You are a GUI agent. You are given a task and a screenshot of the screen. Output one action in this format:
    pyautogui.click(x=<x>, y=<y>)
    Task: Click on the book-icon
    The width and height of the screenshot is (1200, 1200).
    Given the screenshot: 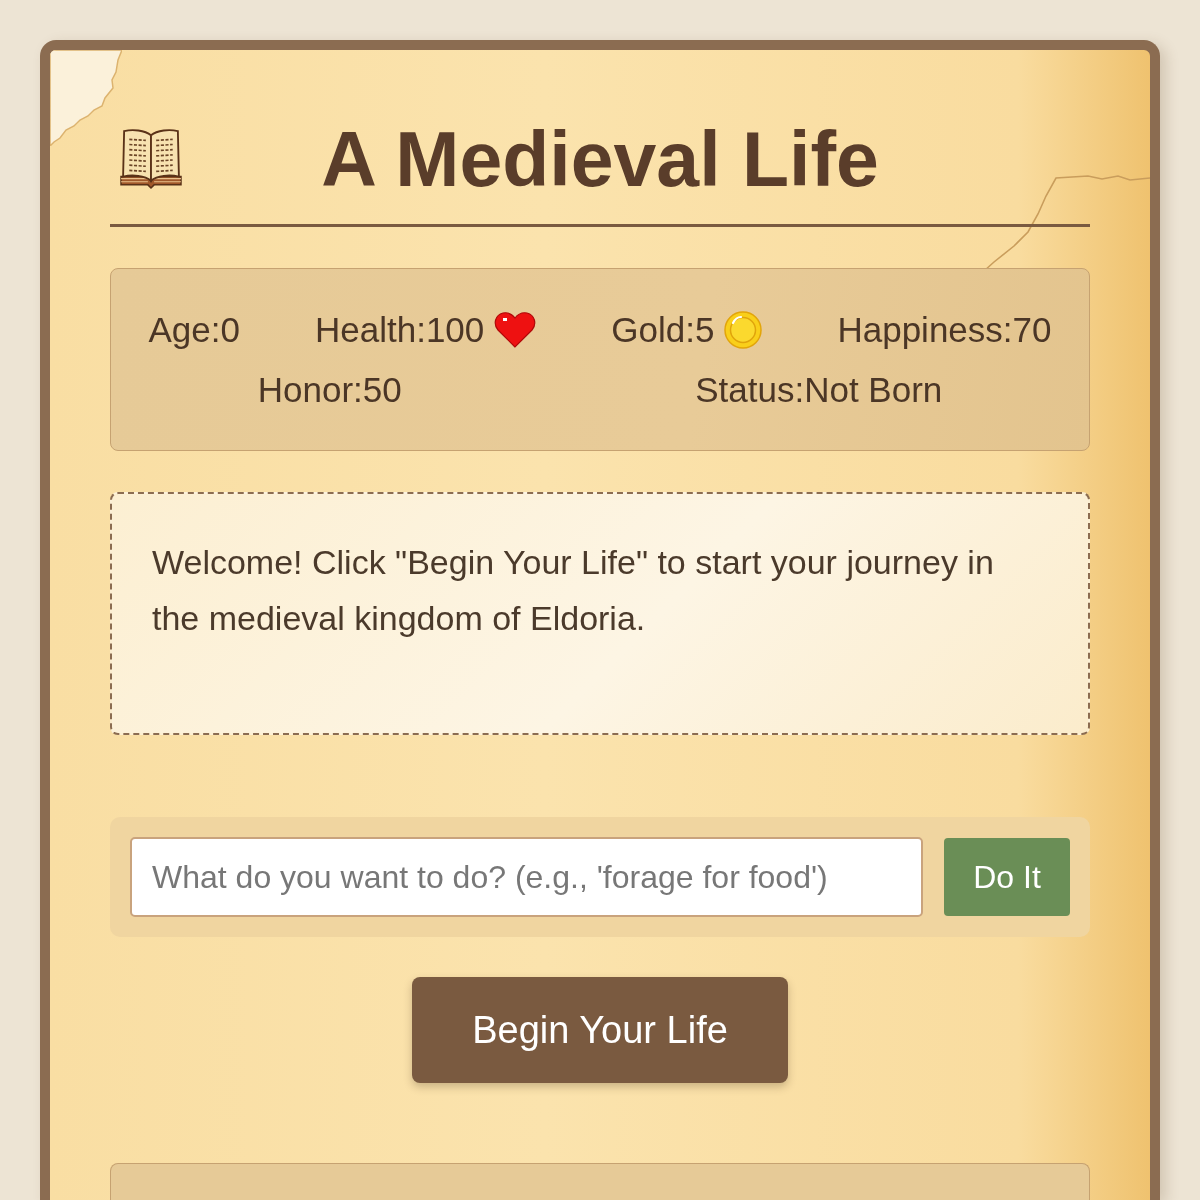 What is the action you would take?
    pyautogui.click(x=151, y=159)
    